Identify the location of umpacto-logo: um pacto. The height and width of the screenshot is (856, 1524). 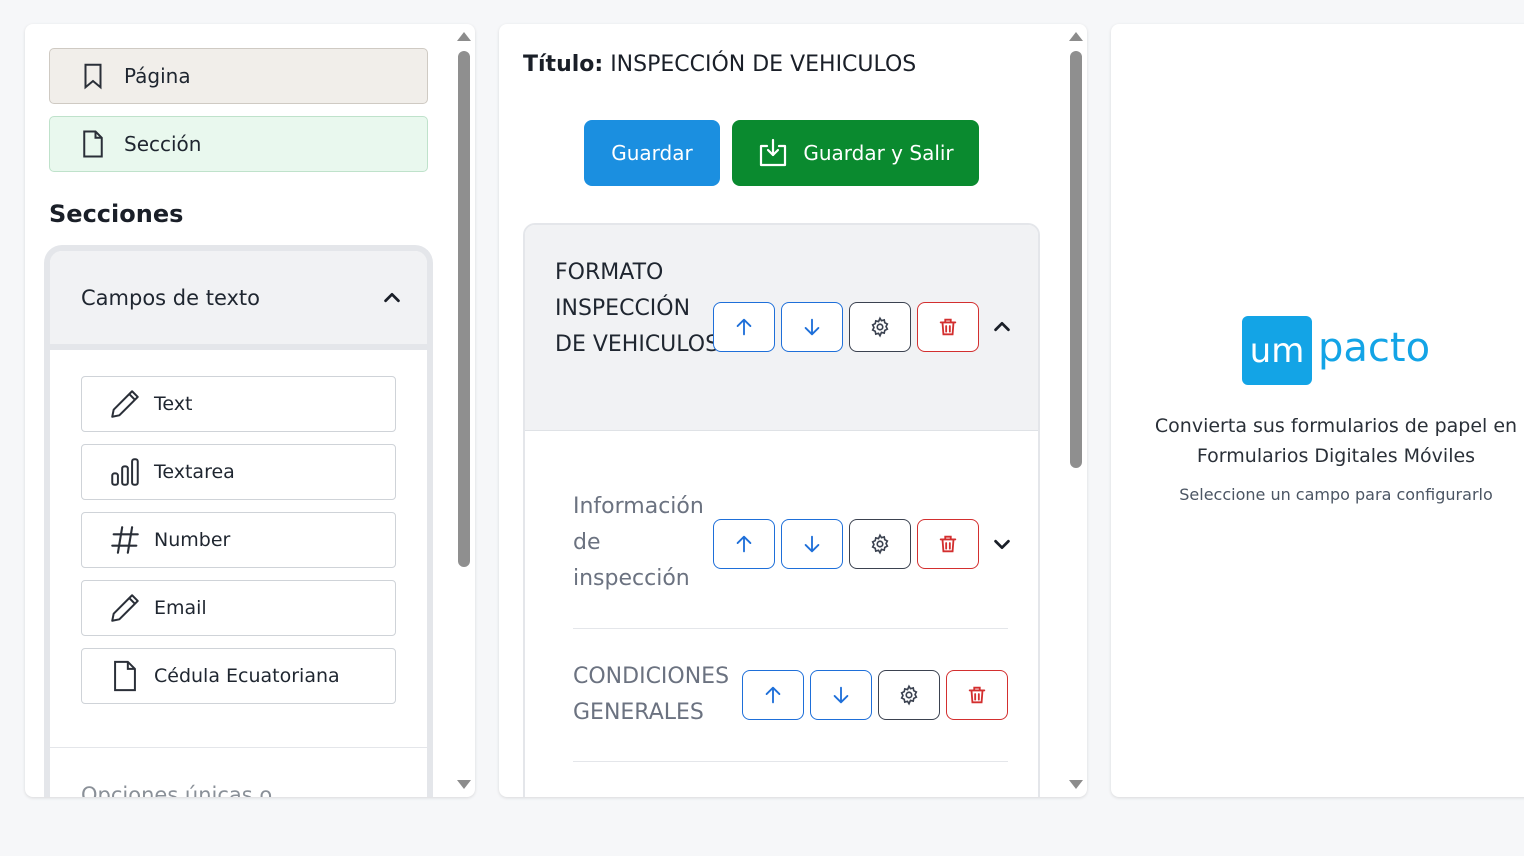
(1336, 350).